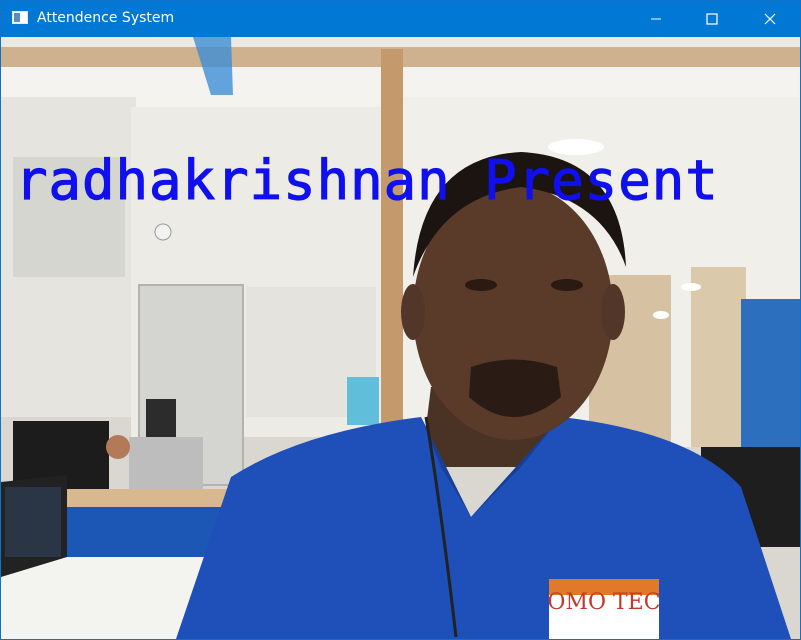 The image size is (801, 640). I want to click on close-button, so click(770, 19).